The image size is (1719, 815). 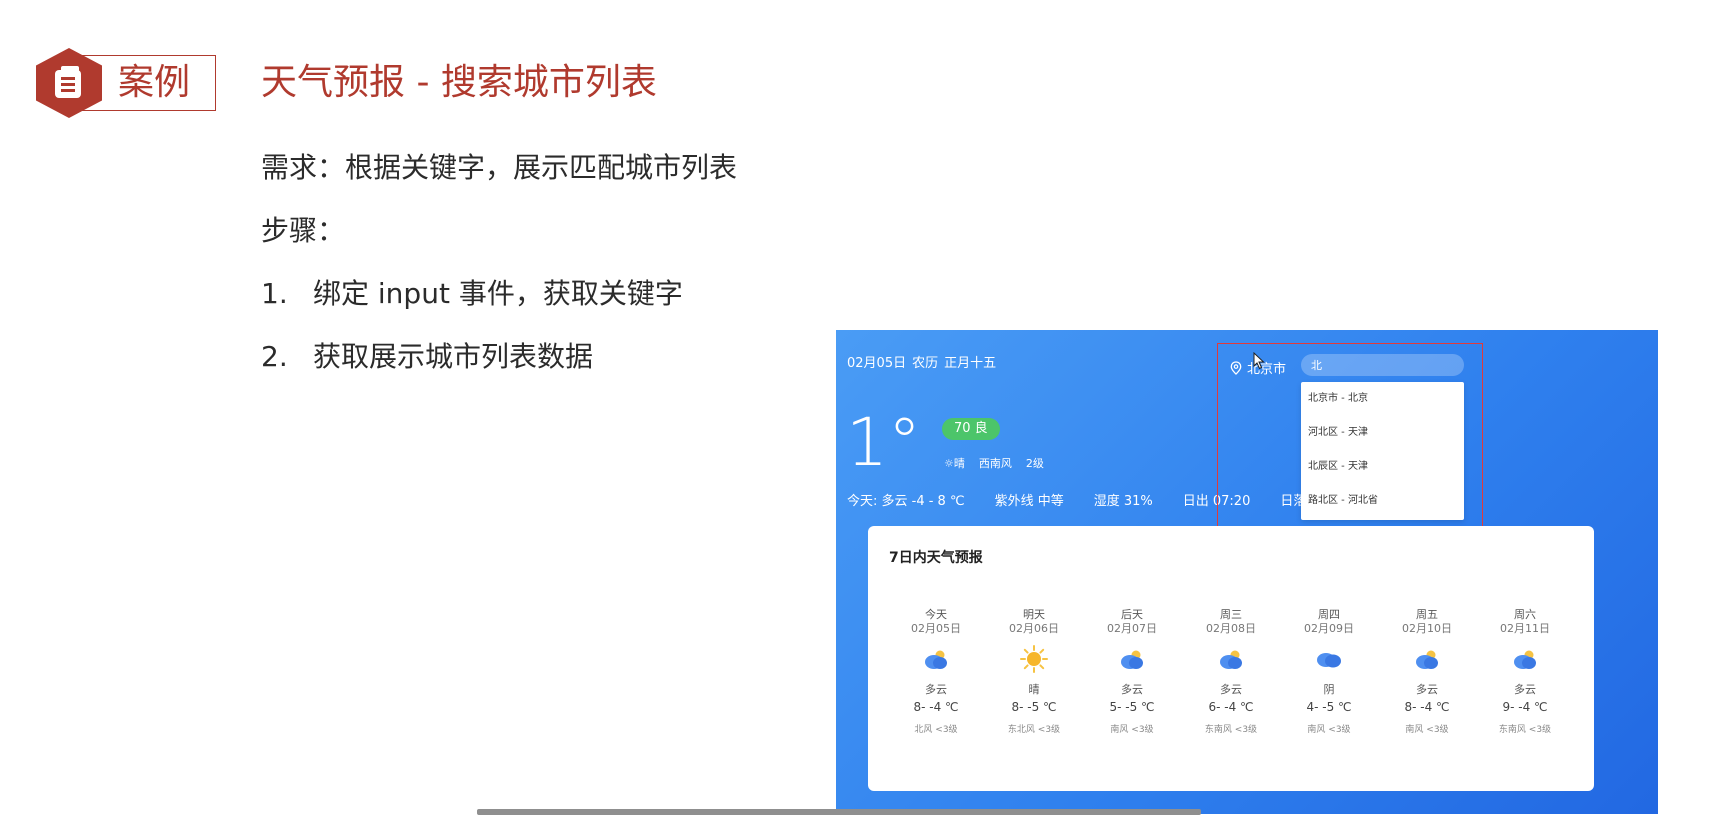 I want to click on forecast-title: 7日内天气预报, so click(x=936, y=558).